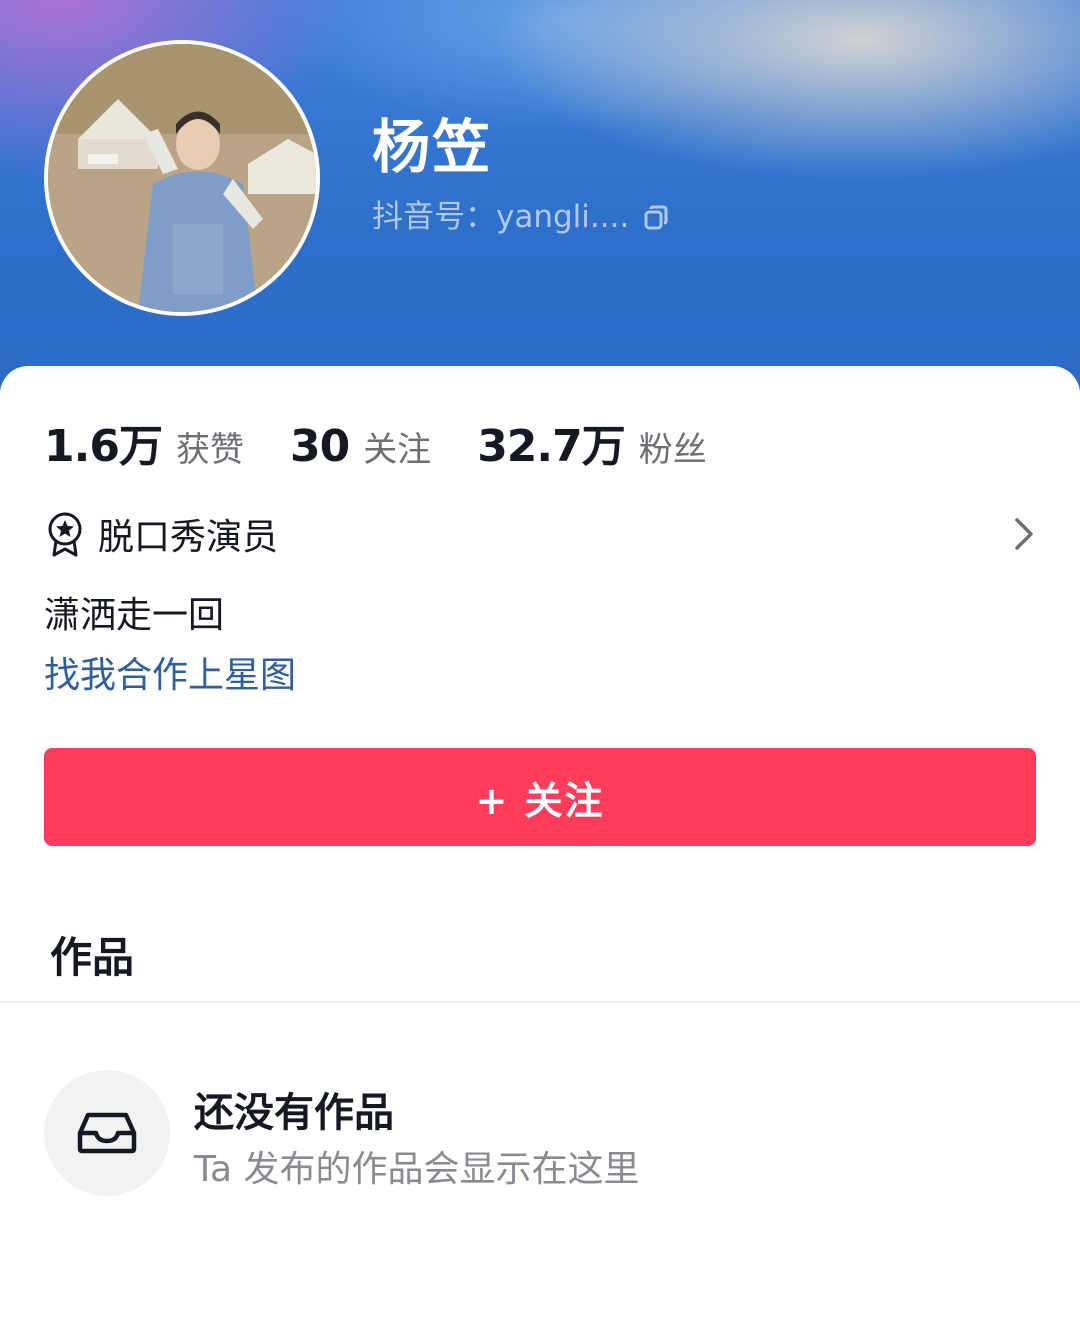 This screenshot has height=1324, width=1080. What do you see at coordinates (432, 147) in the screenshot?
I see `profile-name: 杨笠` at bounding box center [432, 147].